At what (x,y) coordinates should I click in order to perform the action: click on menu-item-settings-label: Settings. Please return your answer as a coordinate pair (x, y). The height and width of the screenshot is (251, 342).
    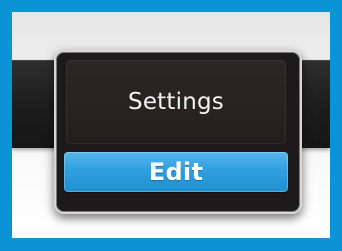
    Looking at the image, I should click on (176, 102).